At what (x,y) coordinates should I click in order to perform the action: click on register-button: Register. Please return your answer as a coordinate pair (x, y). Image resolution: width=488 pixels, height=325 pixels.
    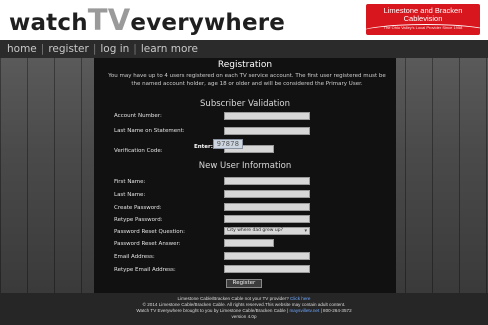
    Looking at the image, I should click on (244, 283).